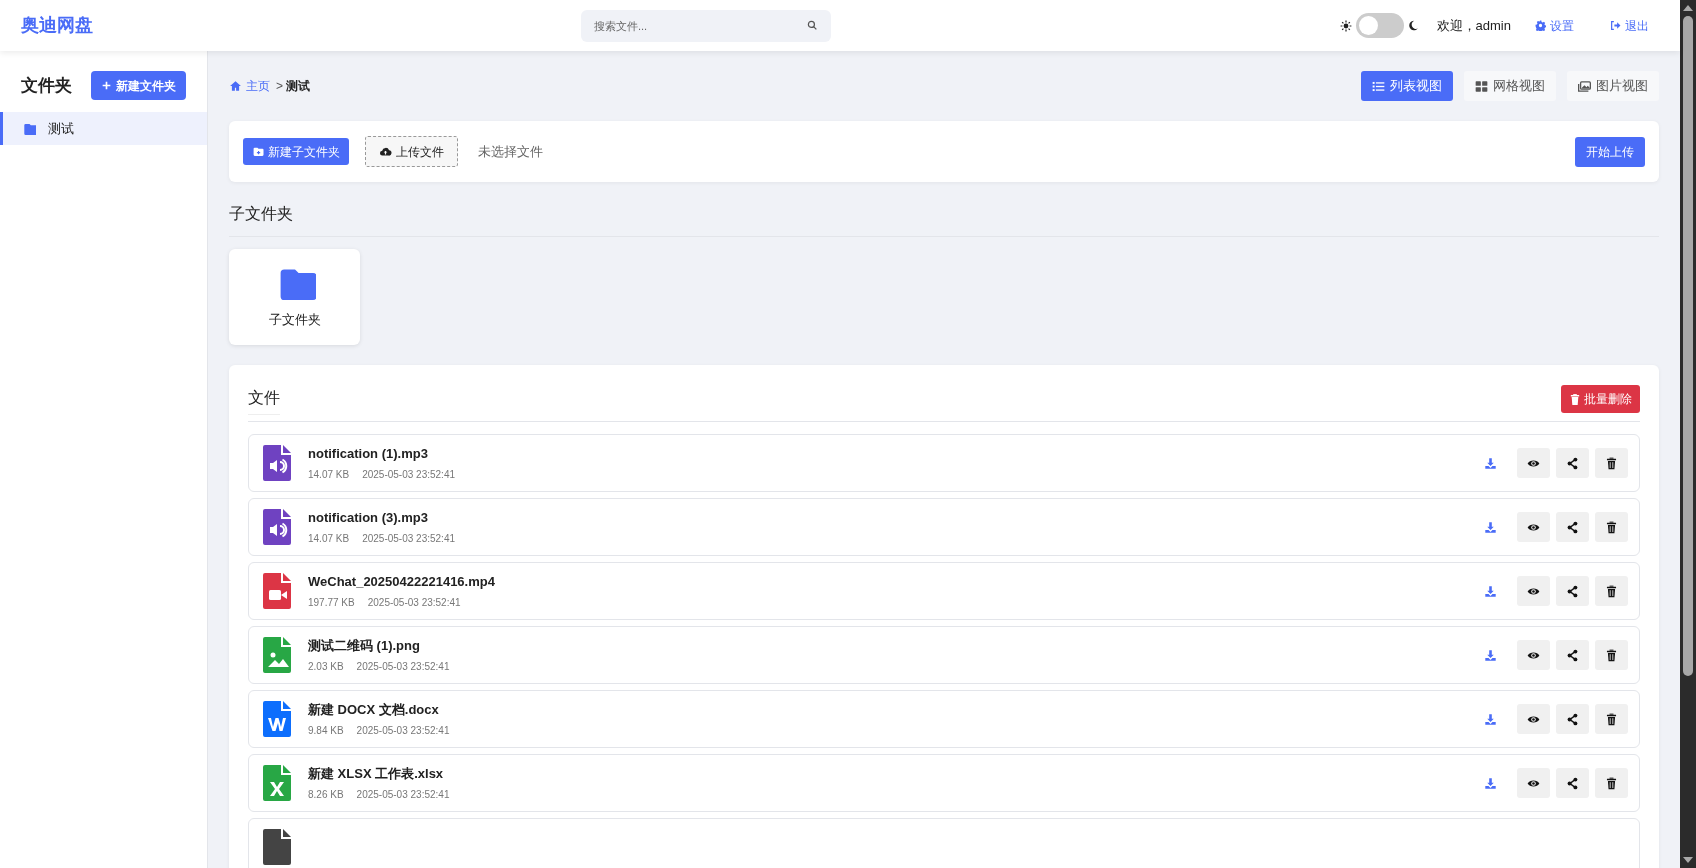 The width and height of the screenshot is (1696, 868). Describe the element at coordinates (1584, 86) in the screenshot. I see `image-icon` at that location.